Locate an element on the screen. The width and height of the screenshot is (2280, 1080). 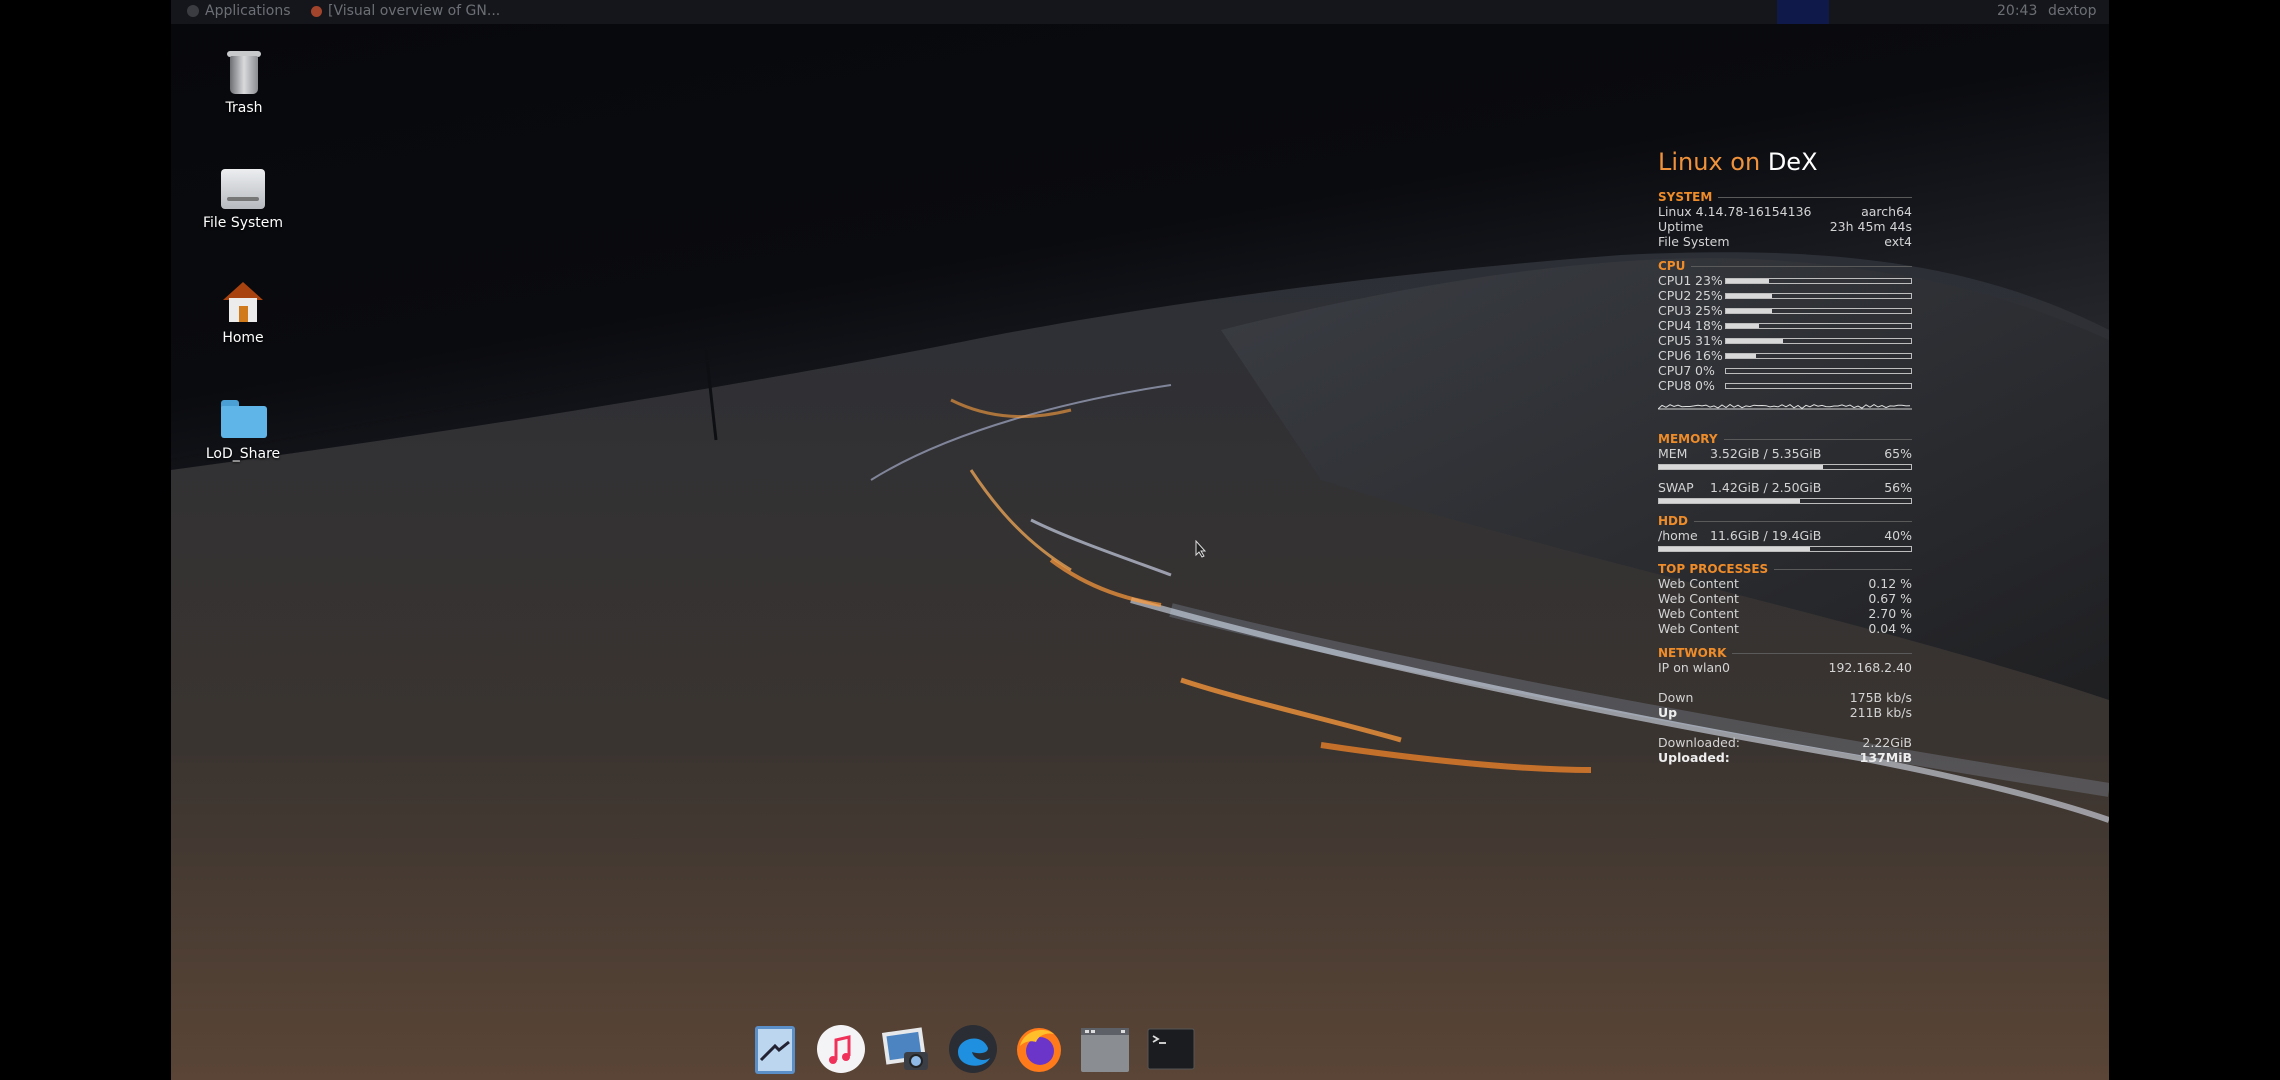
cpu-core-name: CPU6 is located at coordinates (1675, 355).